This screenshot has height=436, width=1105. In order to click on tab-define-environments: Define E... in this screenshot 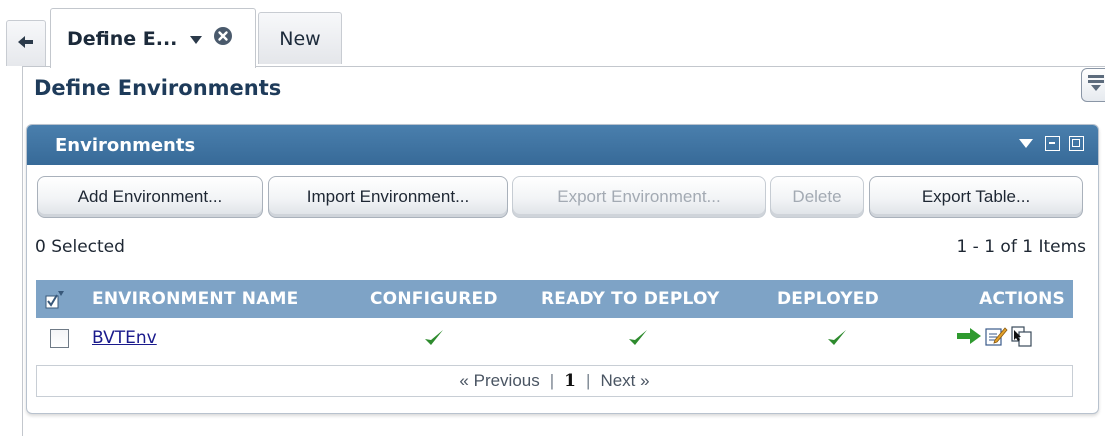, I will do `click(153, 38)`.